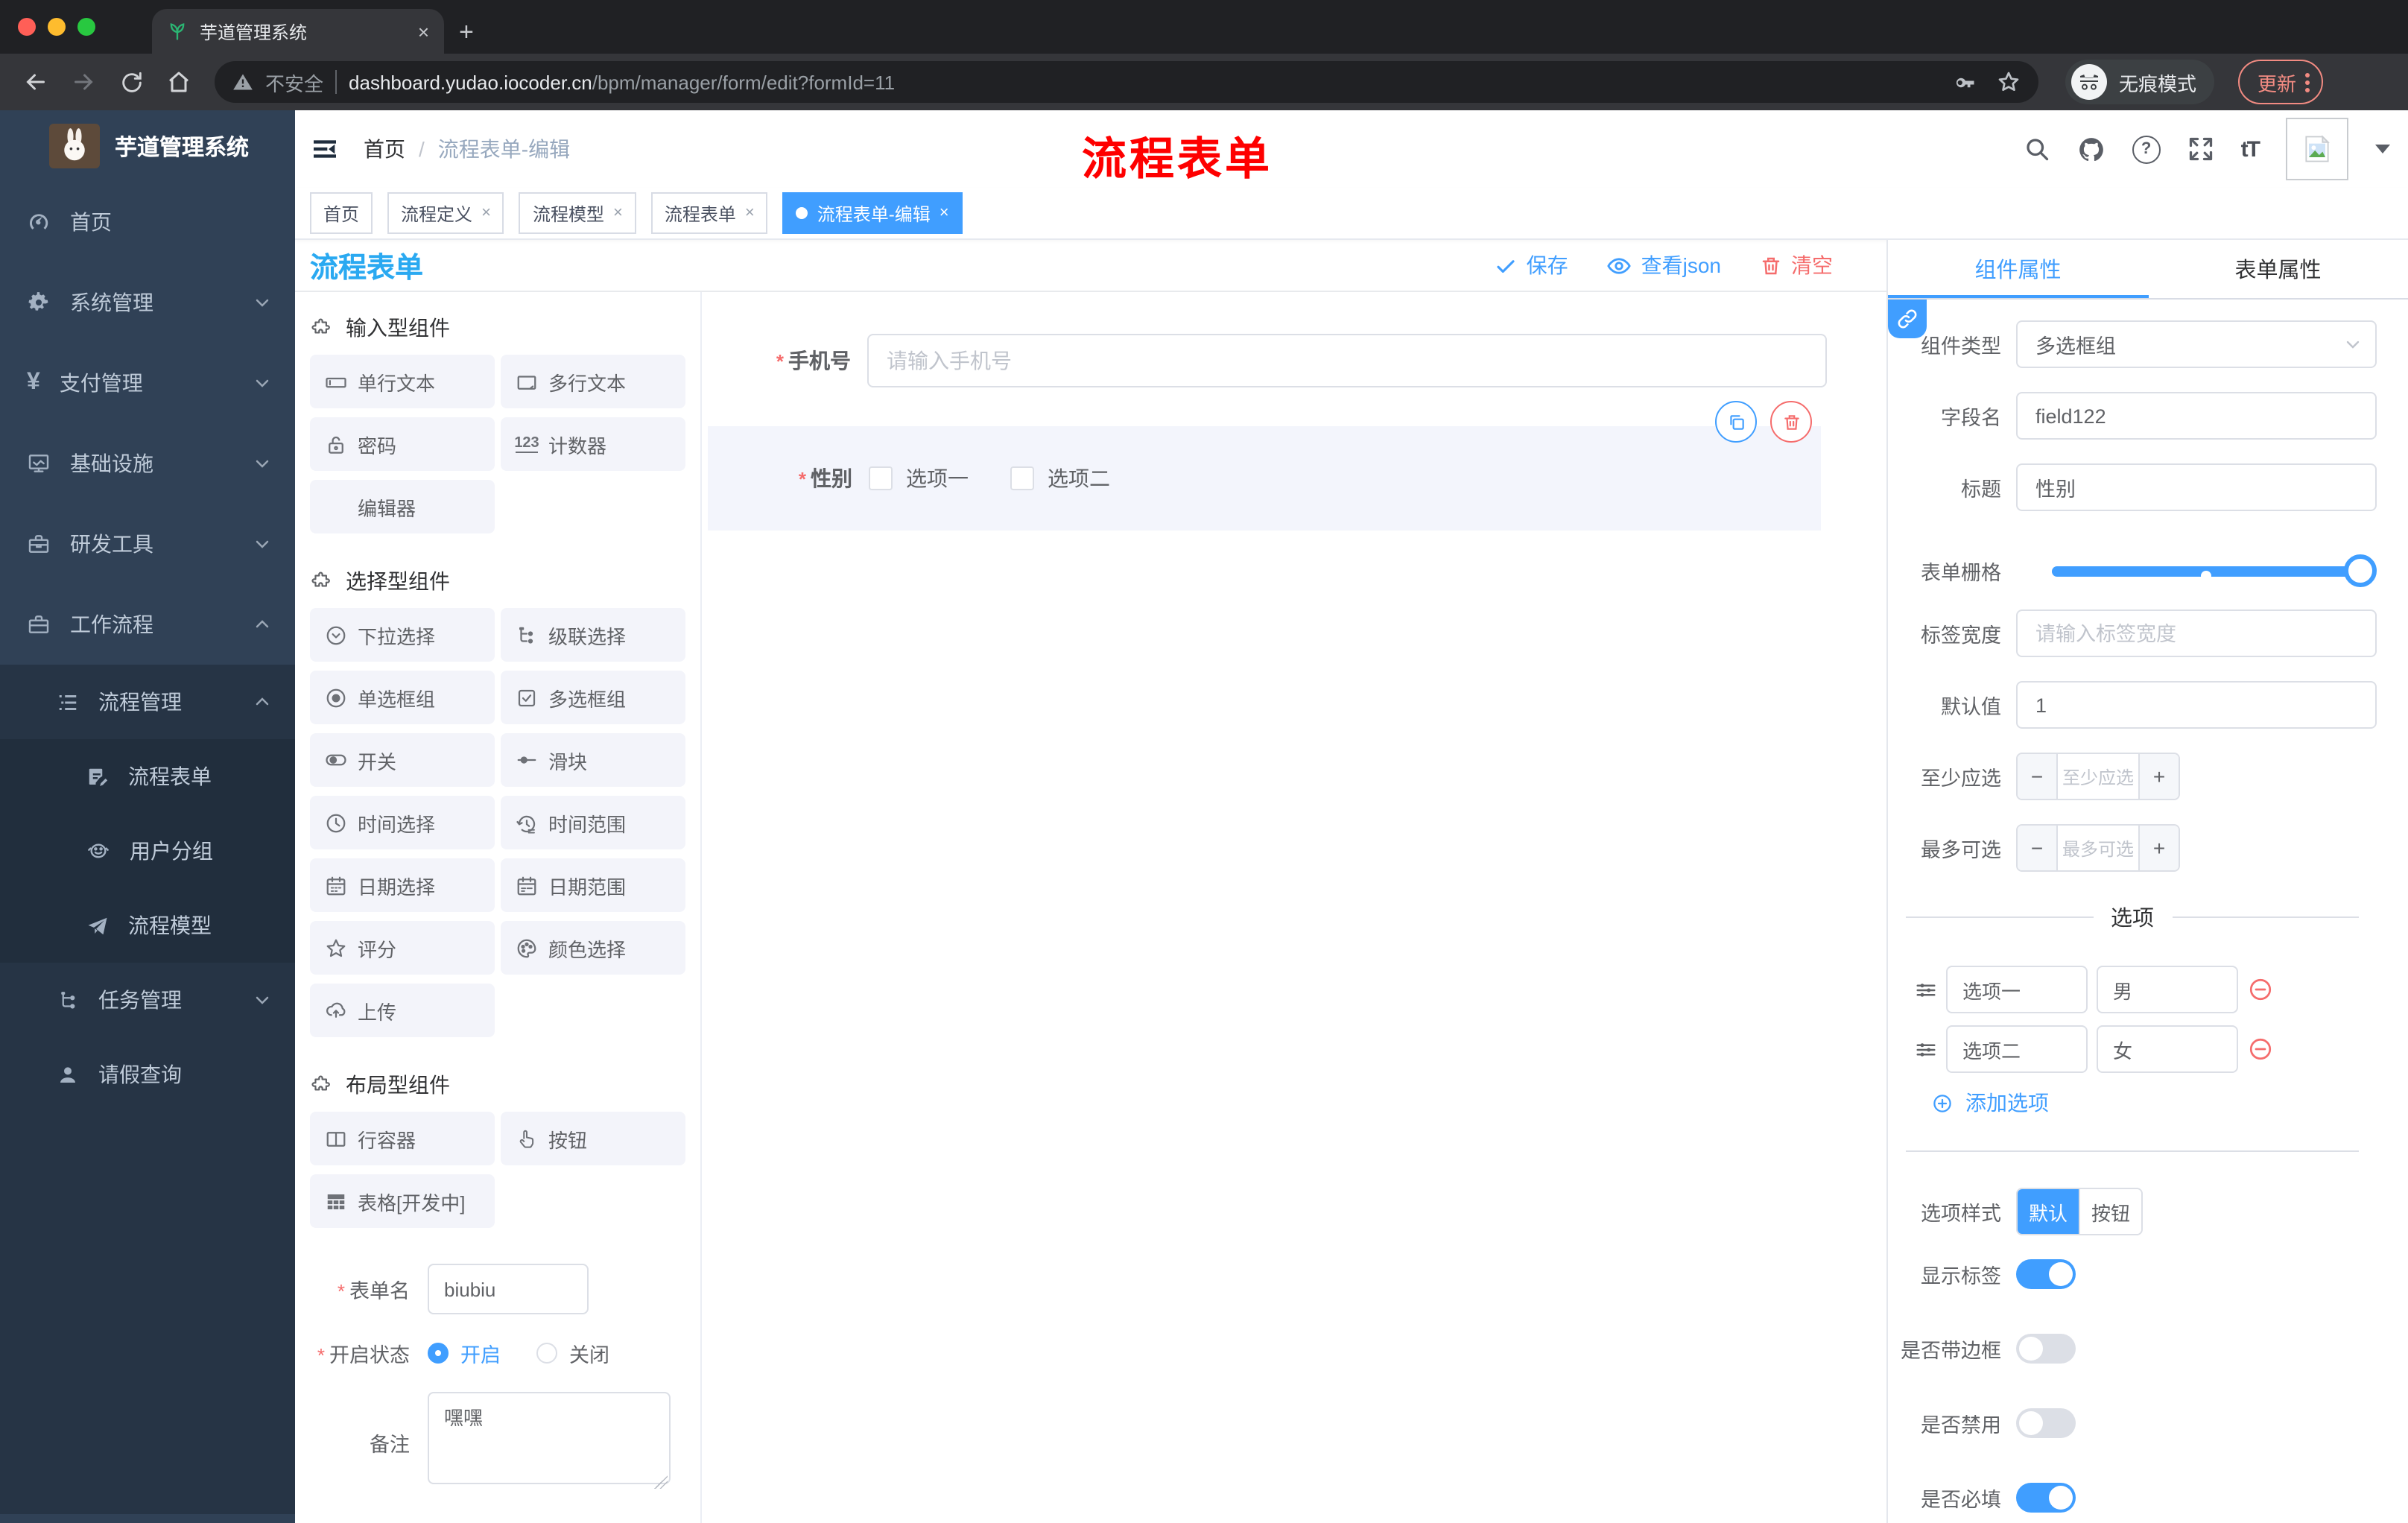 The image size is (2408, 1523). What do you see at coordinates (661, 1482) in the screenshot?
I see `resize-grip-icon` at bounding box center [661, 1482].